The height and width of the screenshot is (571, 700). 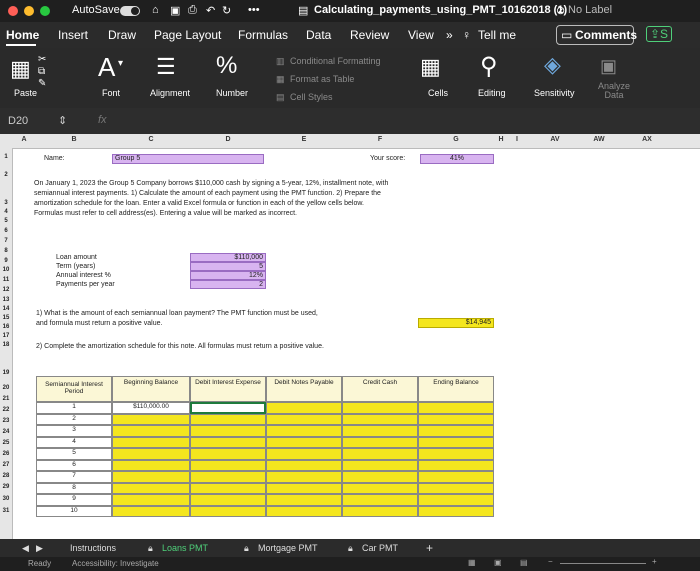 I want to click on sheet-tab-loans-pmt: Loans PMT, so click(x=185, y=548).